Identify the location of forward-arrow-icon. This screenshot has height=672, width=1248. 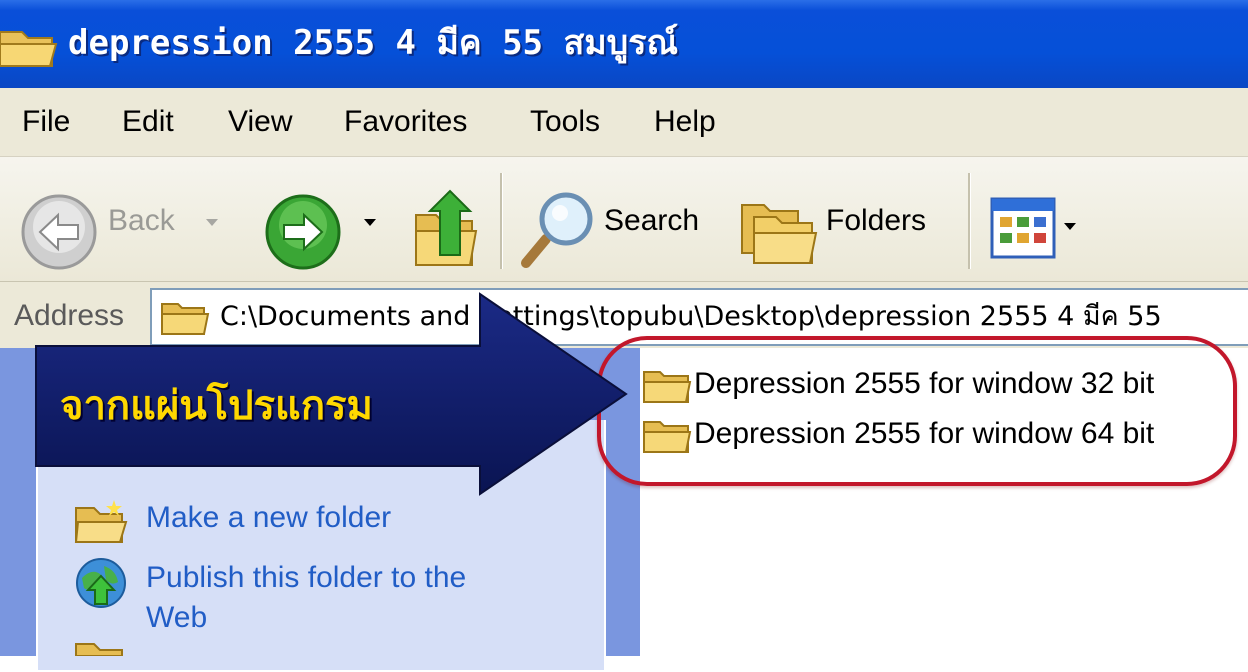
(303, 232).